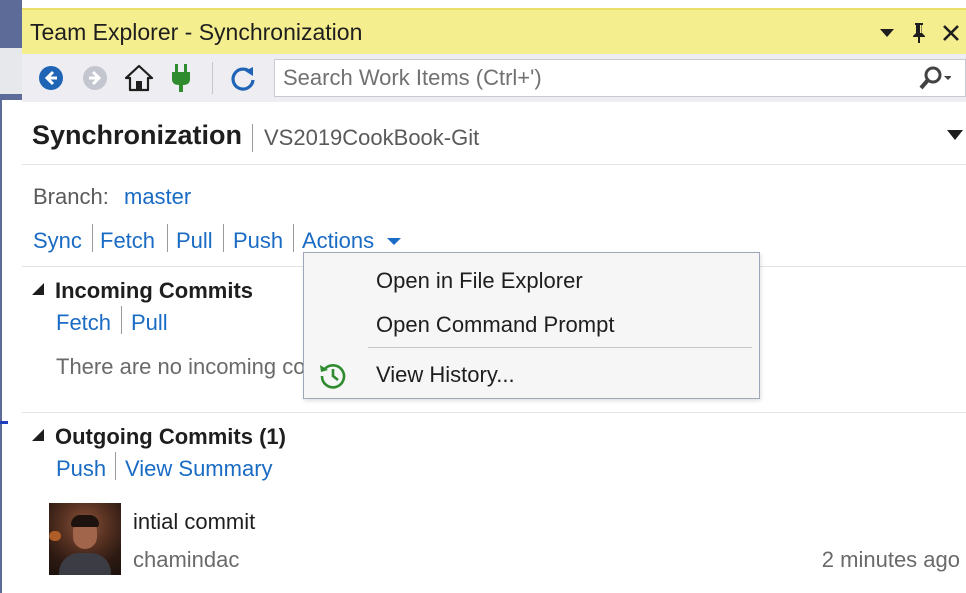 Image resolution: width=966 pixels, height=593 pixels. What do you see at coordinates (951, 33) in the screenshot?
I see `close-icon` at bounding box center [951, 33].